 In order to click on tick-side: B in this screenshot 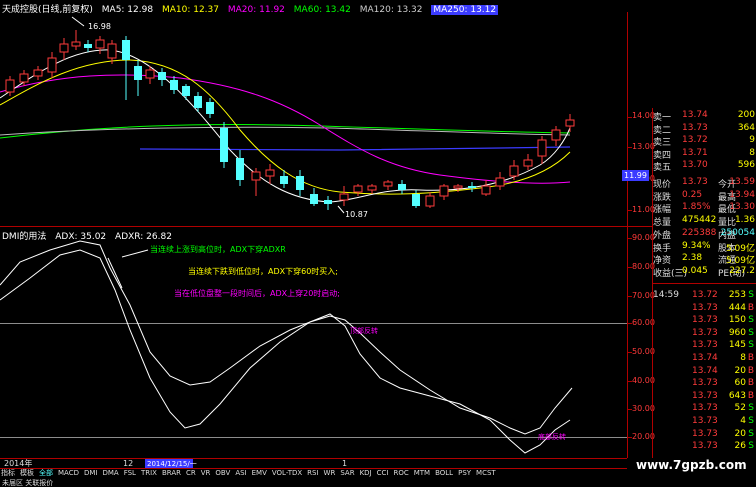, I will do `click(750, 358)`.